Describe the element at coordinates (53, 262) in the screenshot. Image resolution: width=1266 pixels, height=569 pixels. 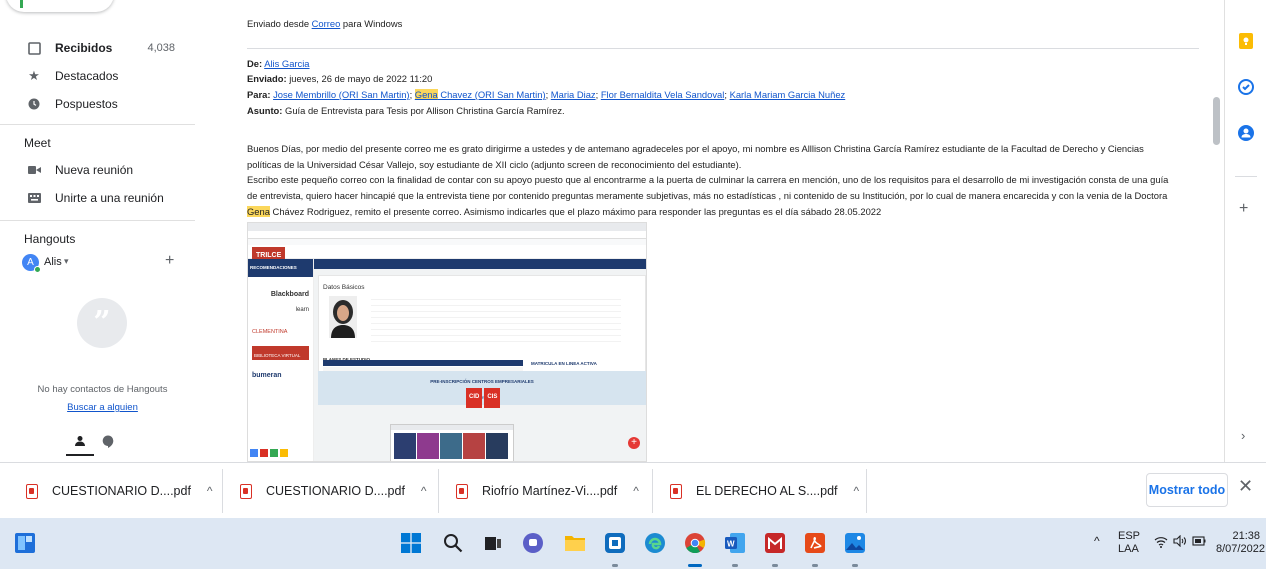
I see `user-name: Alis` at that location.